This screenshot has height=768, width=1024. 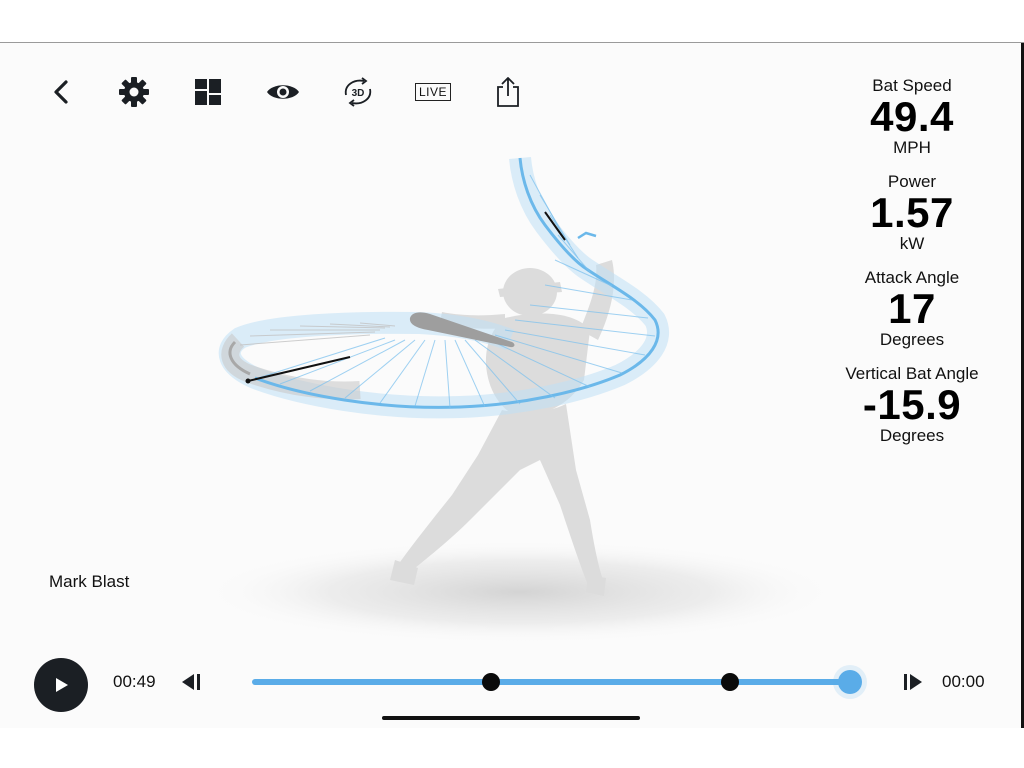 I want to click on view-button, so click(x=283, y=92).